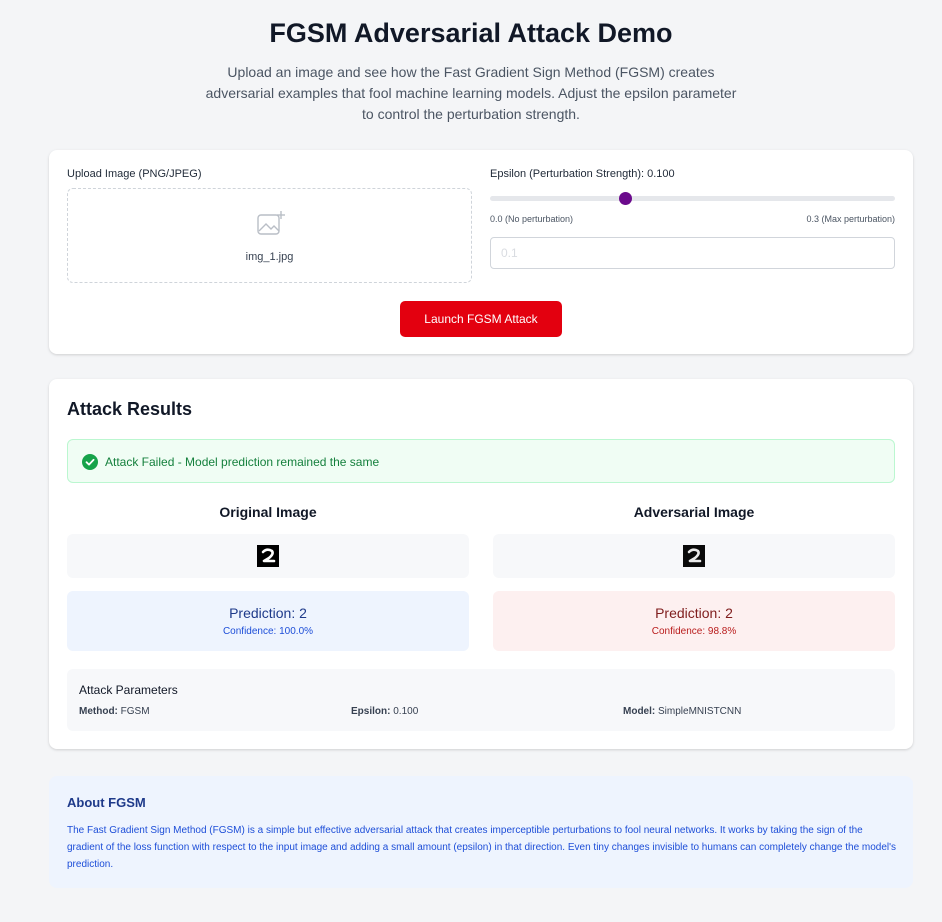 This screenshot has width=942, height=922. Describe the element at coordinates (625, 198) in the screenshot. I see `epsilon-slider-thumb` at that location.